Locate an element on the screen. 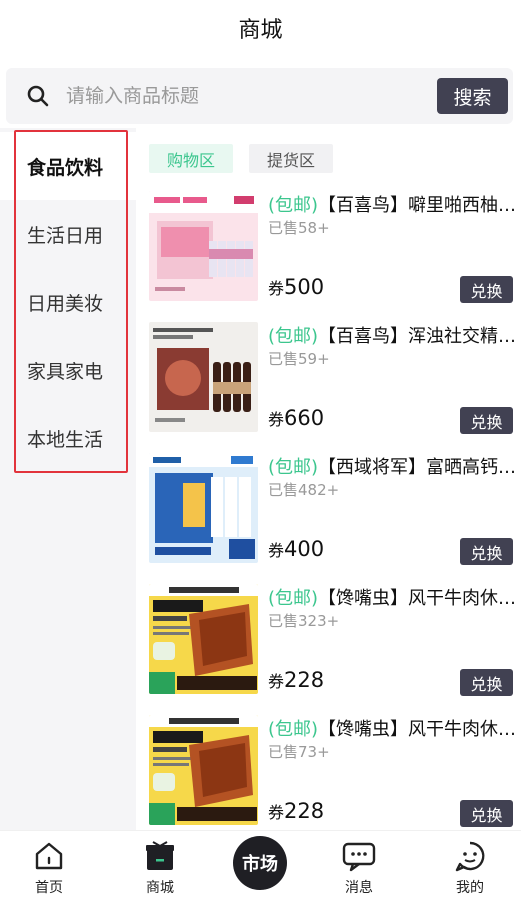  nav-mall-label: 商城 is located at coordinates (160, 888).